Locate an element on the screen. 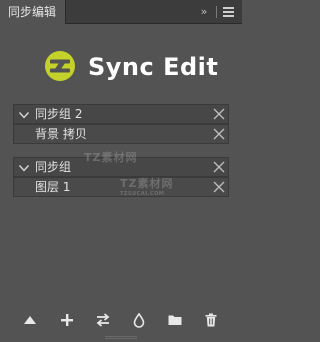 The width and height of the screenshot is (320, 342). trash-icon is located at coordinates (211, 320).